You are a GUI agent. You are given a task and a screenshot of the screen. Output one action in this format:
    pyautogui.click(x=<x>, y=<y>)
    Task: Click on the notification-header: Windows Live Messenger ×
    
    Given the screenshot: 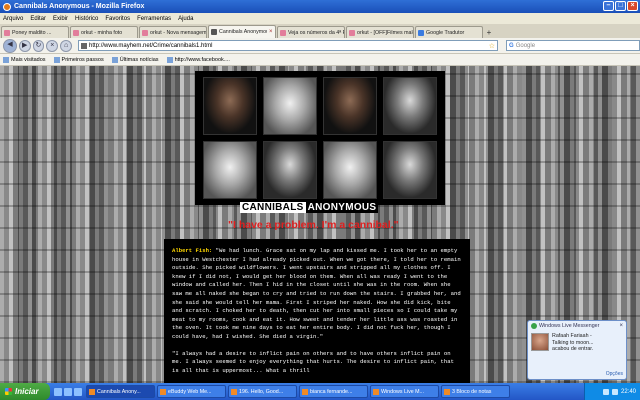 What is the action you would take?
    pyautogui.click(x=577, y=326)
    